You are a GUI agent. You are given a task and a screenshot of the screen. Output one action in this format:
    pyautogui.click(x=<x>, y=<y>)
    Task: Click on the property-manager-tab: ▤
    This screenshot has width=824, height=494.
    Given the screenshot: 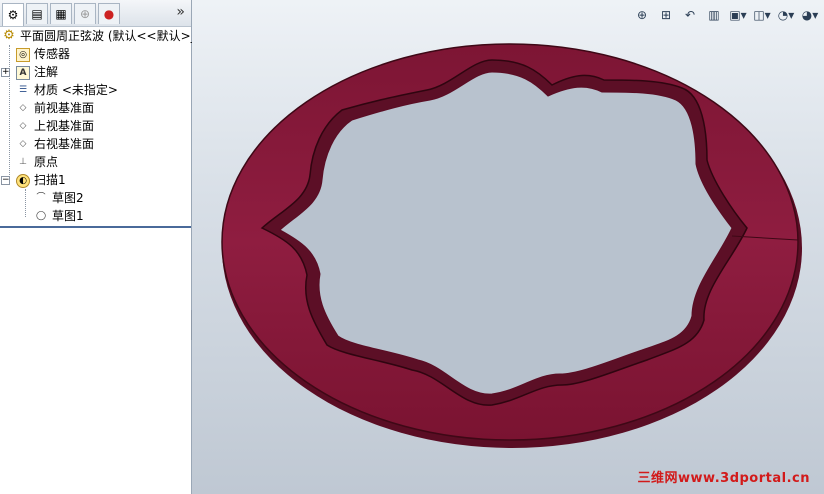 What is the action you would take?
    pyautogui.click(x=37, y=13)
    